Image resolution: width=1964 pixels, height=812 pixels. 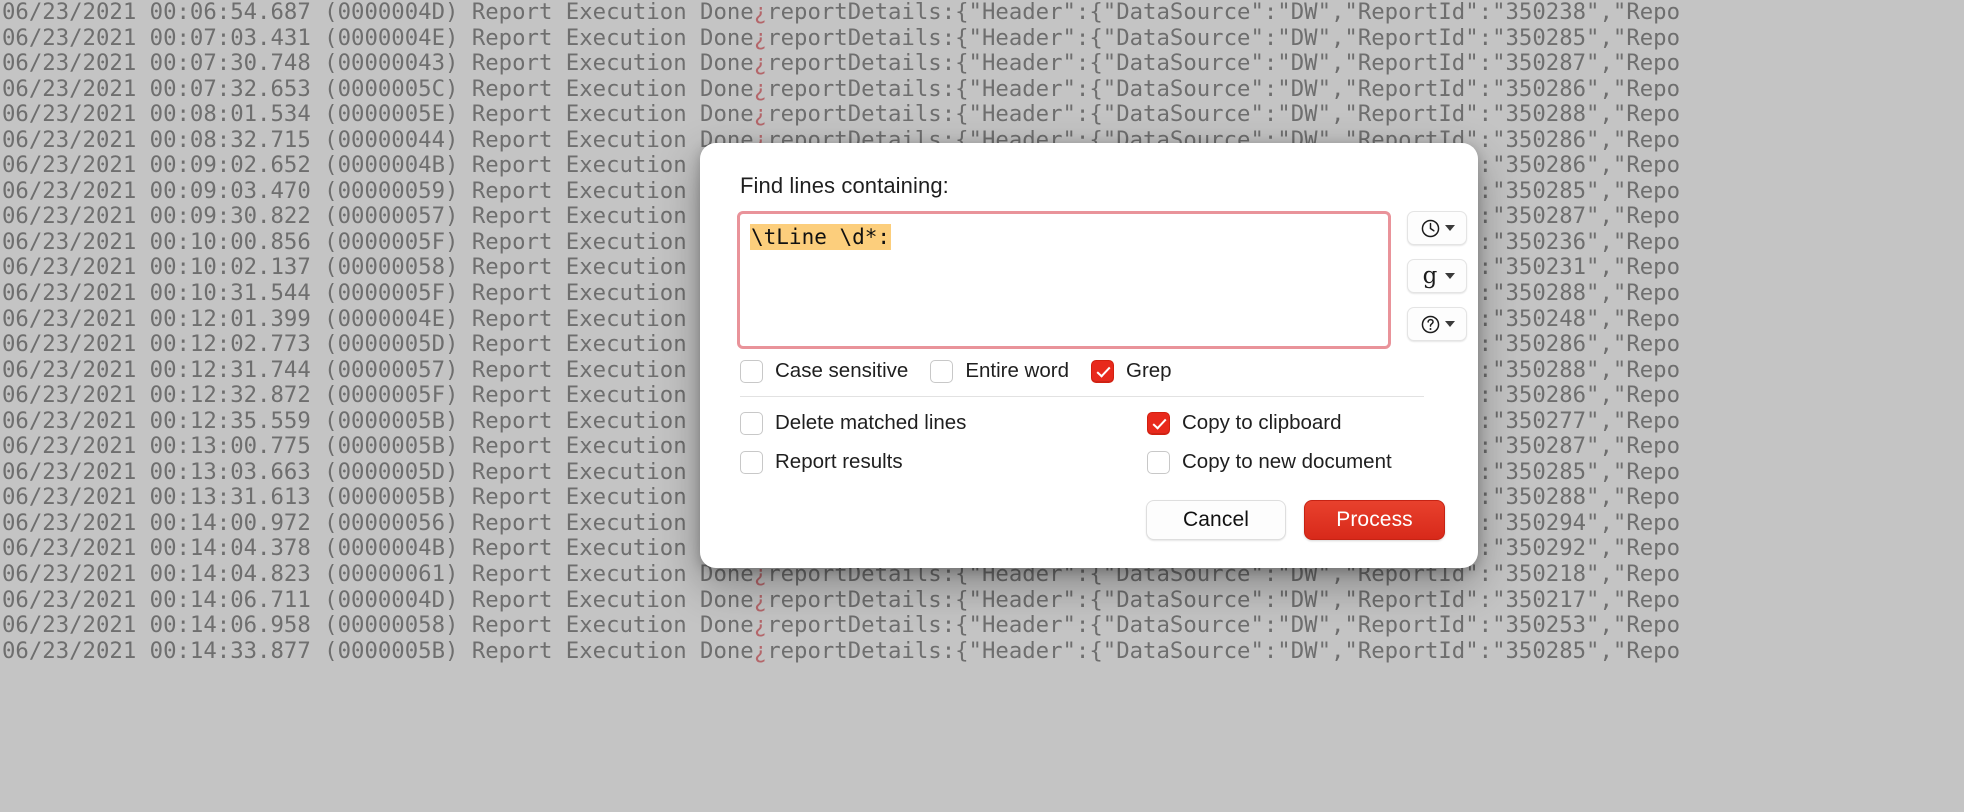 I want to click on checkbox-copy-to-new-document: Copy to new document, so click(x=1269, y=462).